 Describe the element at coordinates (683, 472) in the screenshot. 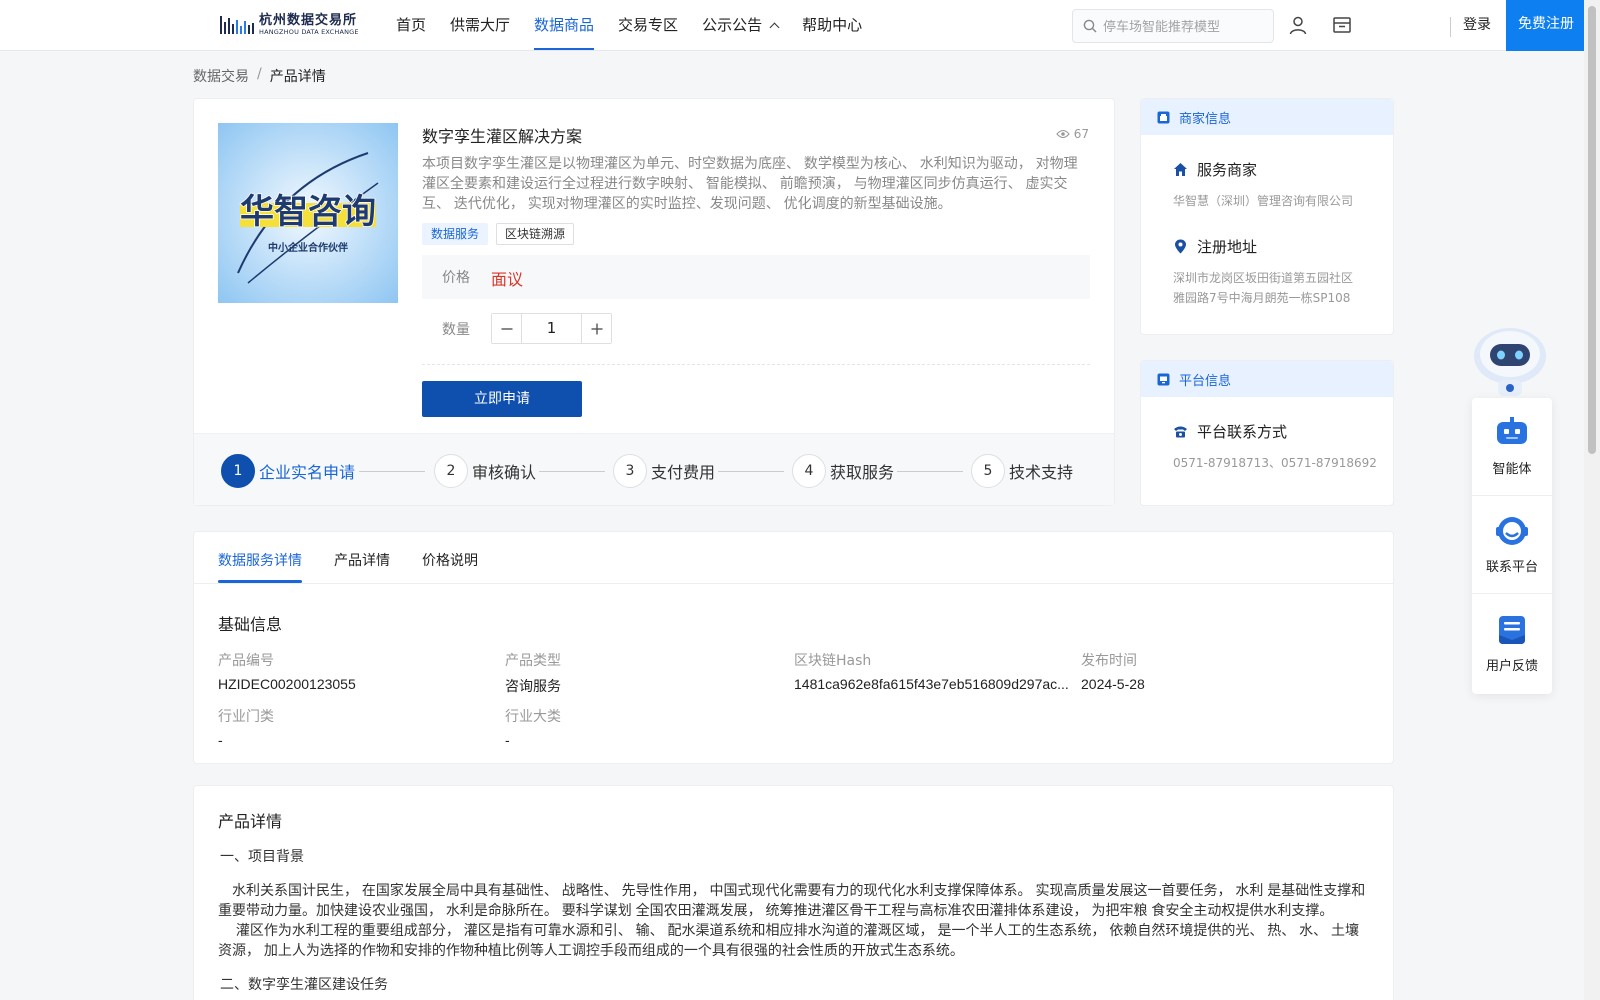

I see `step-3-label: 支付费用` at that location.